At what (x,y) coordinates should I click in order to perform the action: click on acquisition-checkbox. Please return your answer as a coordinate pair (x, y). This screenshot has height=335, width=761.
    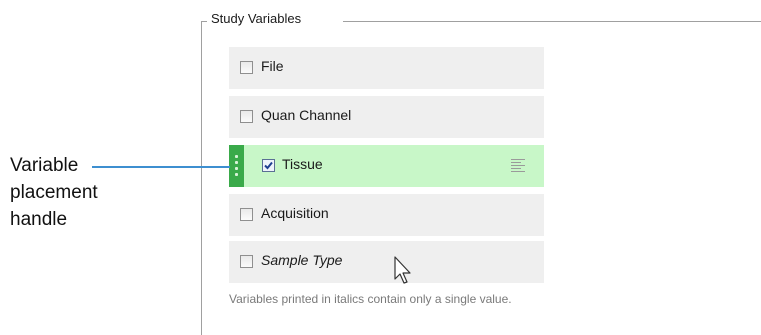
    Looking at the image, I should click on (246, 214).